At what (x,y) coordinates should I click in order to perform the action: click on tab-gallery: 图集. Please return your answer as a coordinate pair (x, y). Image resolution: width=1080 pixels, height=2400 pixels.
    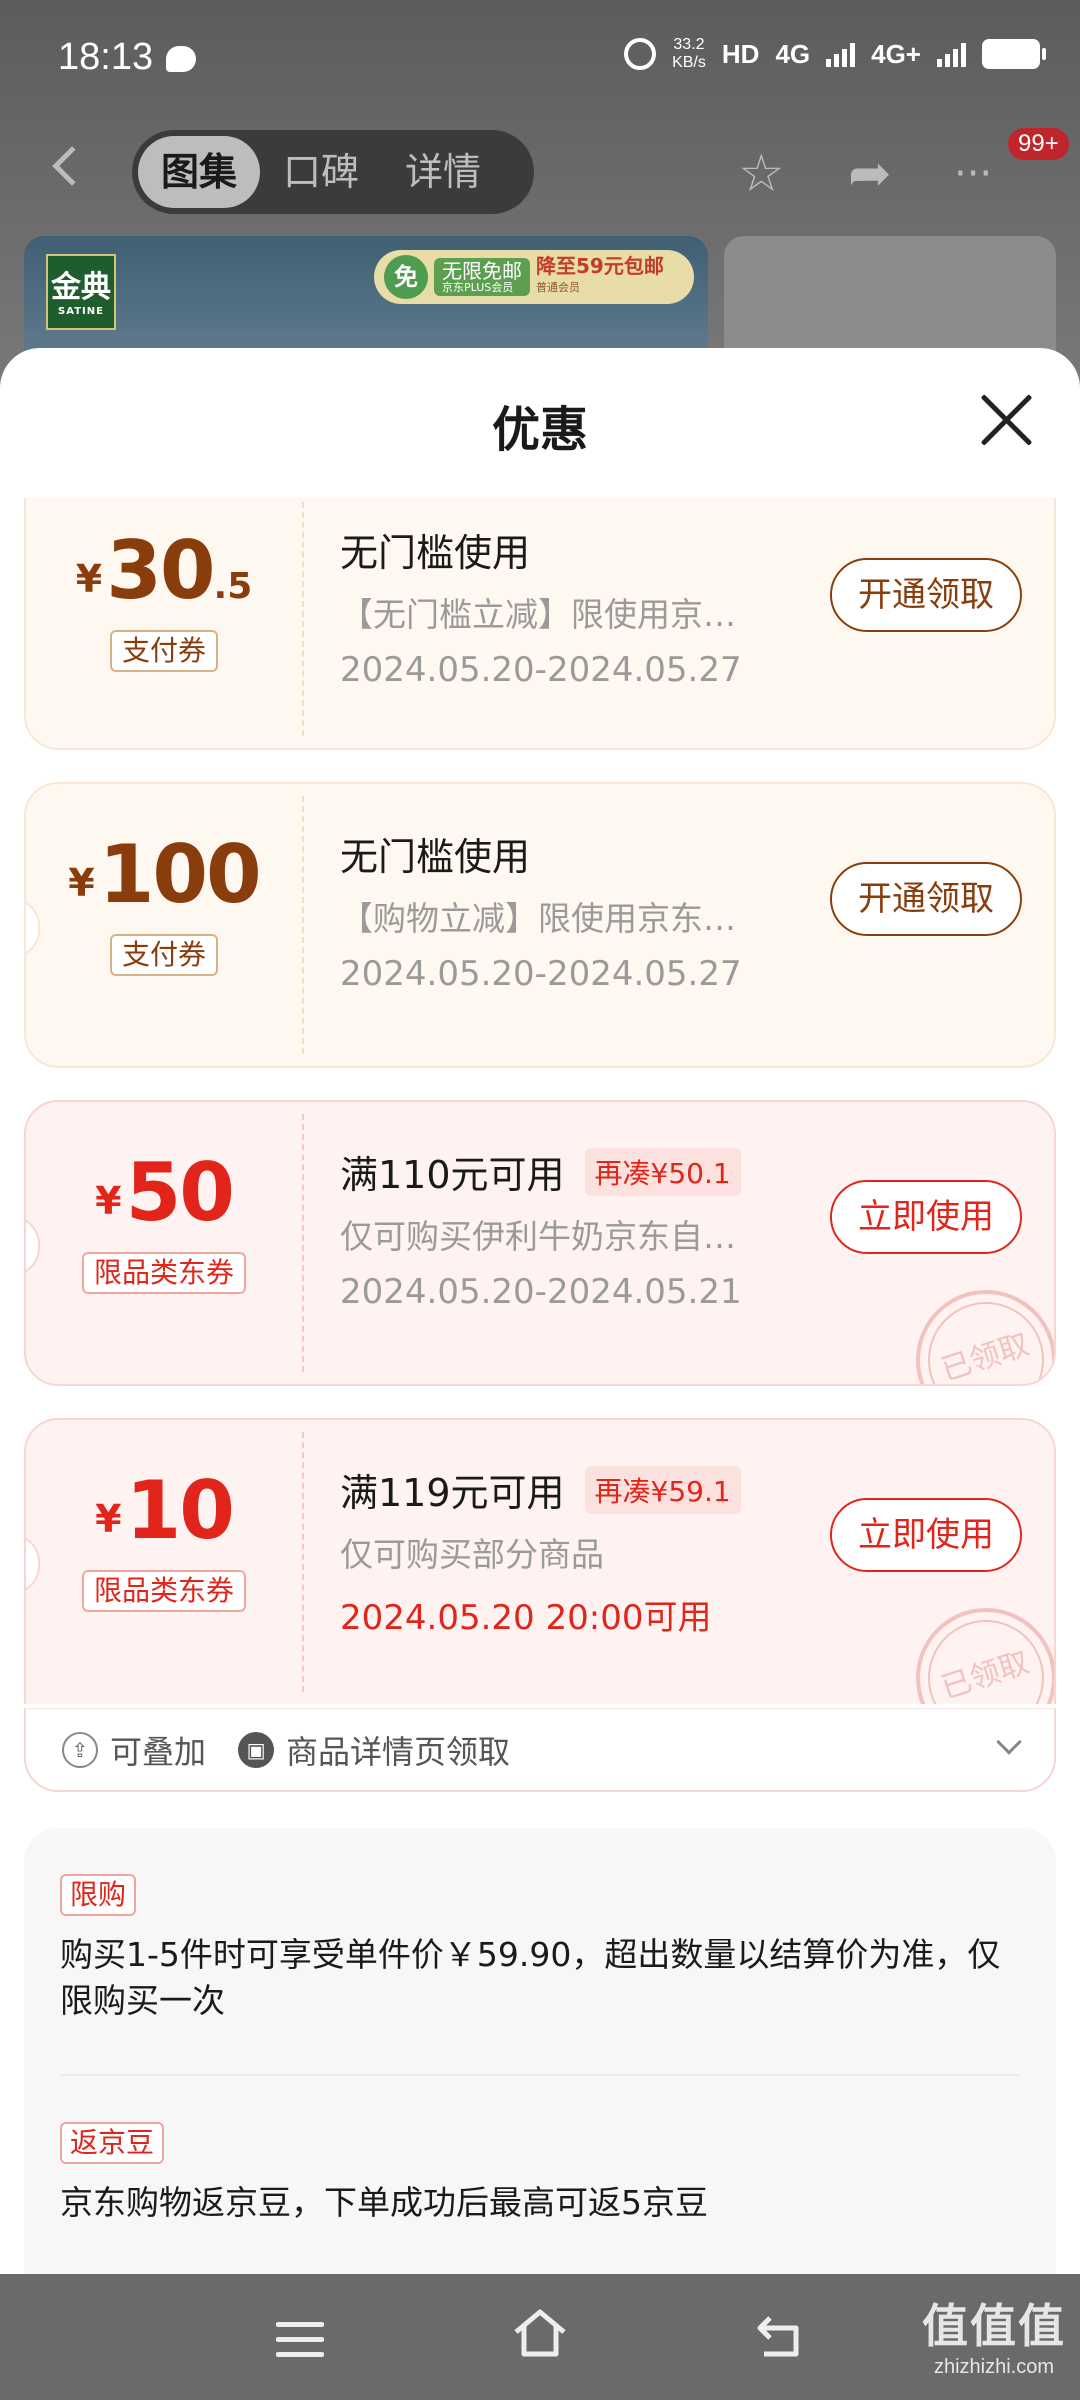
    Looking at the image, I should click on (199, 172).